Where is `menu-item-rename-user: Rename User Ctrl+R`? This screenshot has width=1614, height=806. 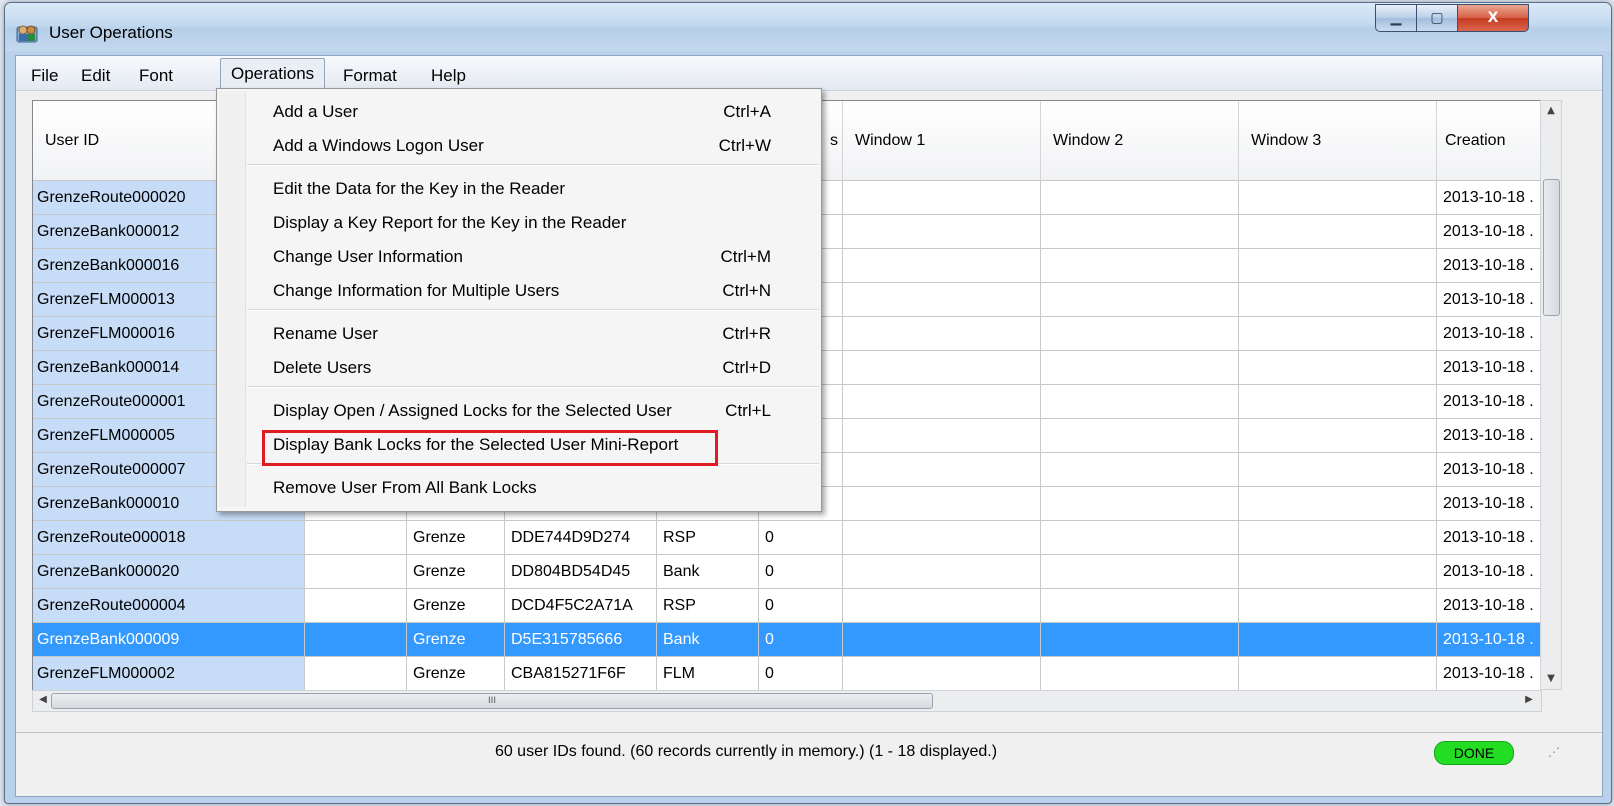 menu-item-rename-user: Rename User Ctrl+R is located at coordinates (532, 332).